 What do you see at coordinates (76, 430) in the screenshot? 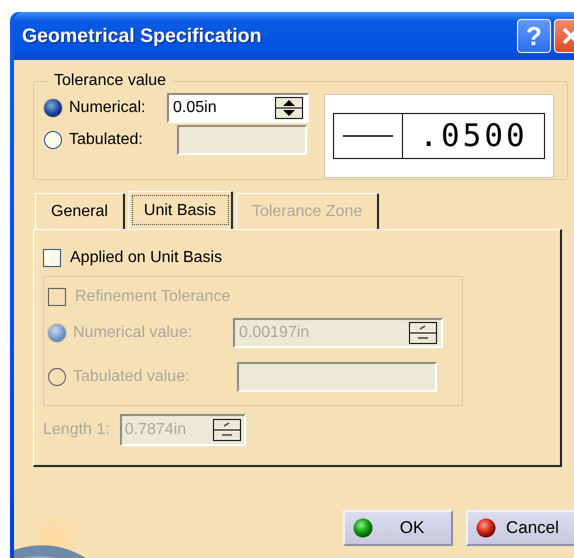
I see `field-label: Length 1:` at bounding box center [76, 430].